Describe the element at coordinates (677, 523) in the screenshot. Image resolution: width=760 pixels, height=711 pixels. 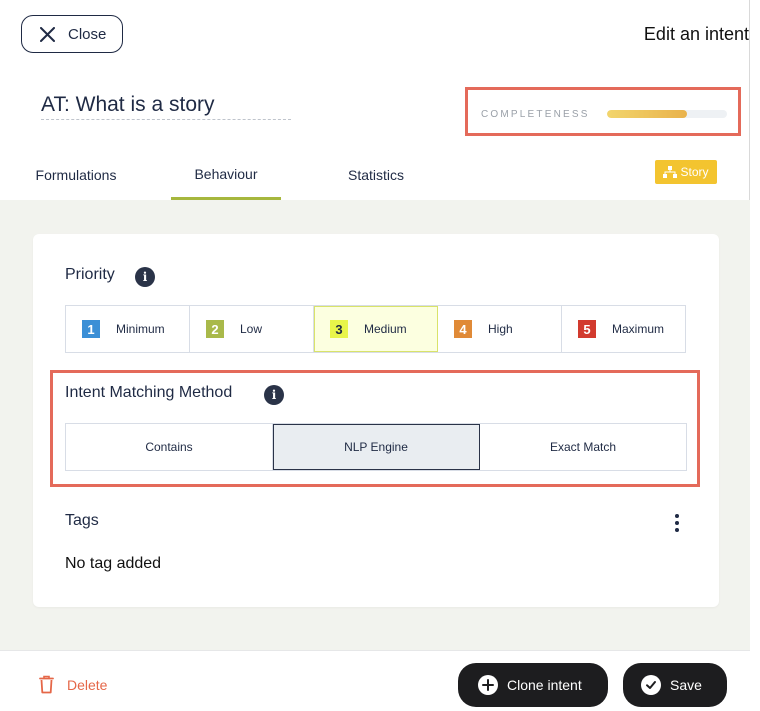
I see `tags-more-icon` at that location.